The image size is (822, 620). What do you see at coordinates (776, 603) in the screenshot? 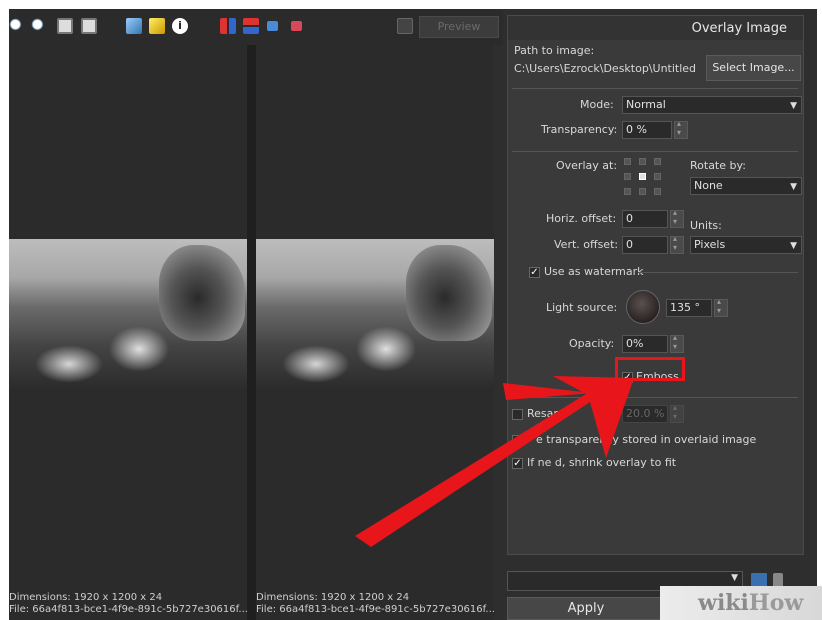
I see `watermark-how: How` at bounding box center [776, 603].